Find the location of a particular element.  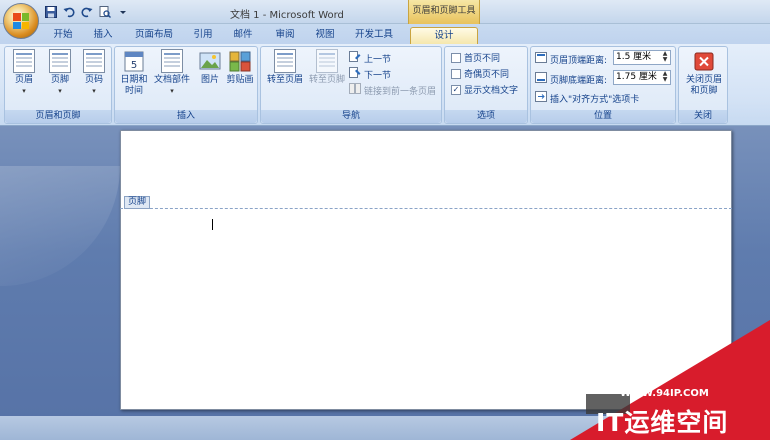

link-to-previous-button: 链接到前一条页眉 is located at coordinates (392, 90).